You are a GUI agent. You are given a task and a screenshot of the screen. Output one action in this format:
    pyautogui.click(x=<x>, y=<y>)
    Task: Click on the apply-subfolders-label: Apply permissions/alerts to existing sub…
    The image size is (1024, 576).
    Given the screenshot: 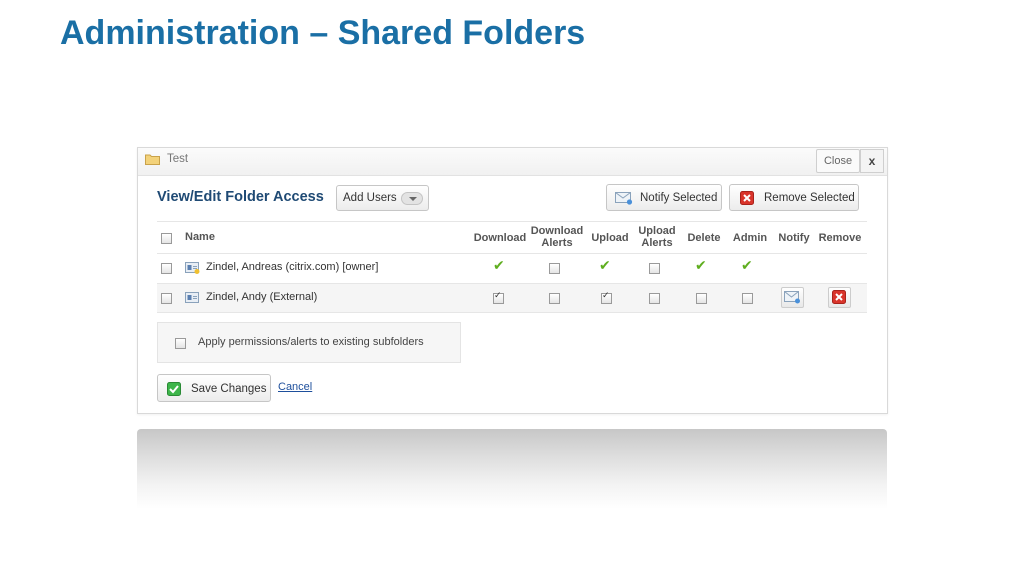 What is the action you would take?
    pyautogui.click(x=311, y=342)
    